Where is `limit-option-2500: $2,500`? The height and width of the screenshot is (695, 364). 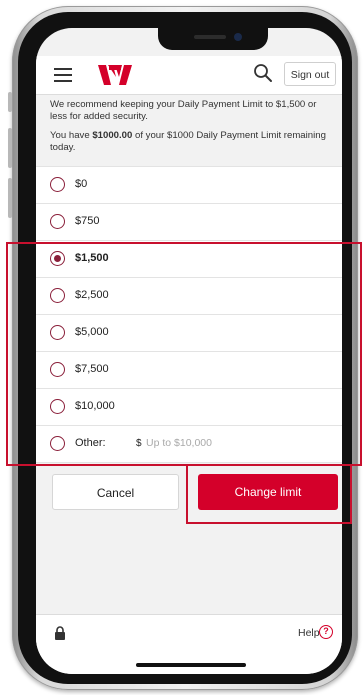
limit-option-2500: $2,500 is located at coordinates (189, 296).